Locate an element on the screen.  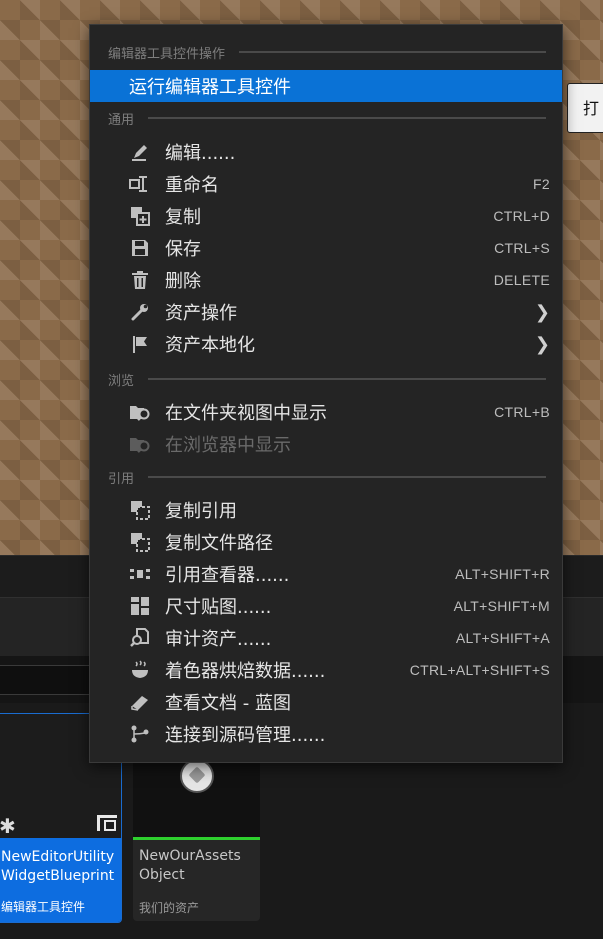
shortcut-label: CTRL+B is located at coordinates (522, 412).